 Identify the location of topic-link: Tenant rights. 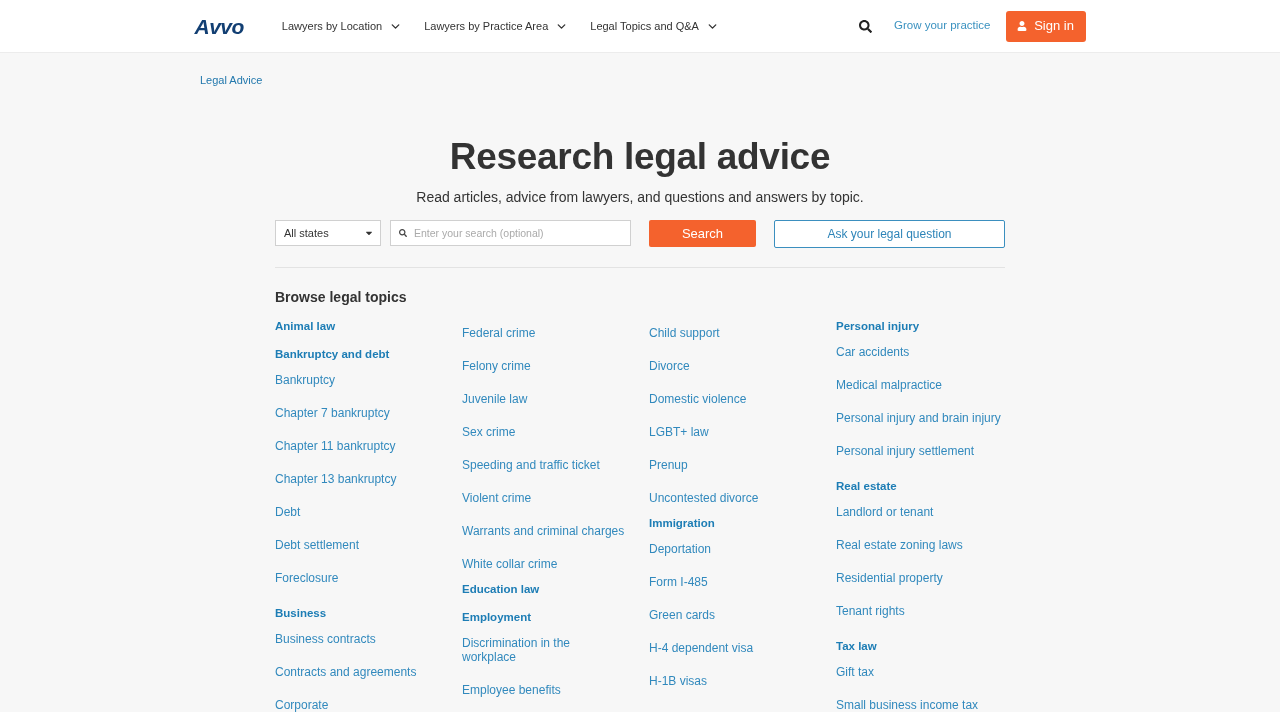
(918, 611).